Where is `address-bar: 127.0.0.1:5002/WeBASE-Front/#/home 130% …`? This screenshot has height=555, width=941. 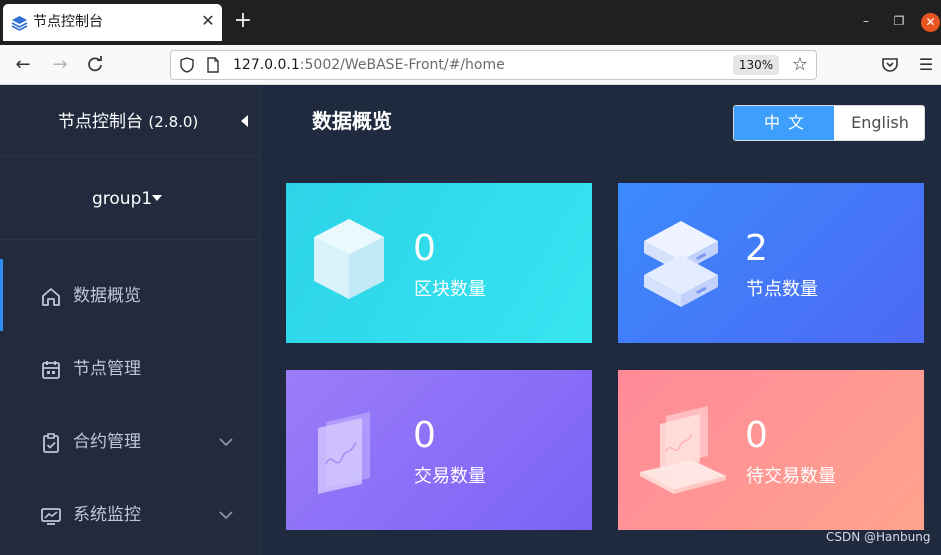
address-bar: 127.0.0.1:5002/WeBASE-Front/#/home 130% … is located at coordinates (493, 65).